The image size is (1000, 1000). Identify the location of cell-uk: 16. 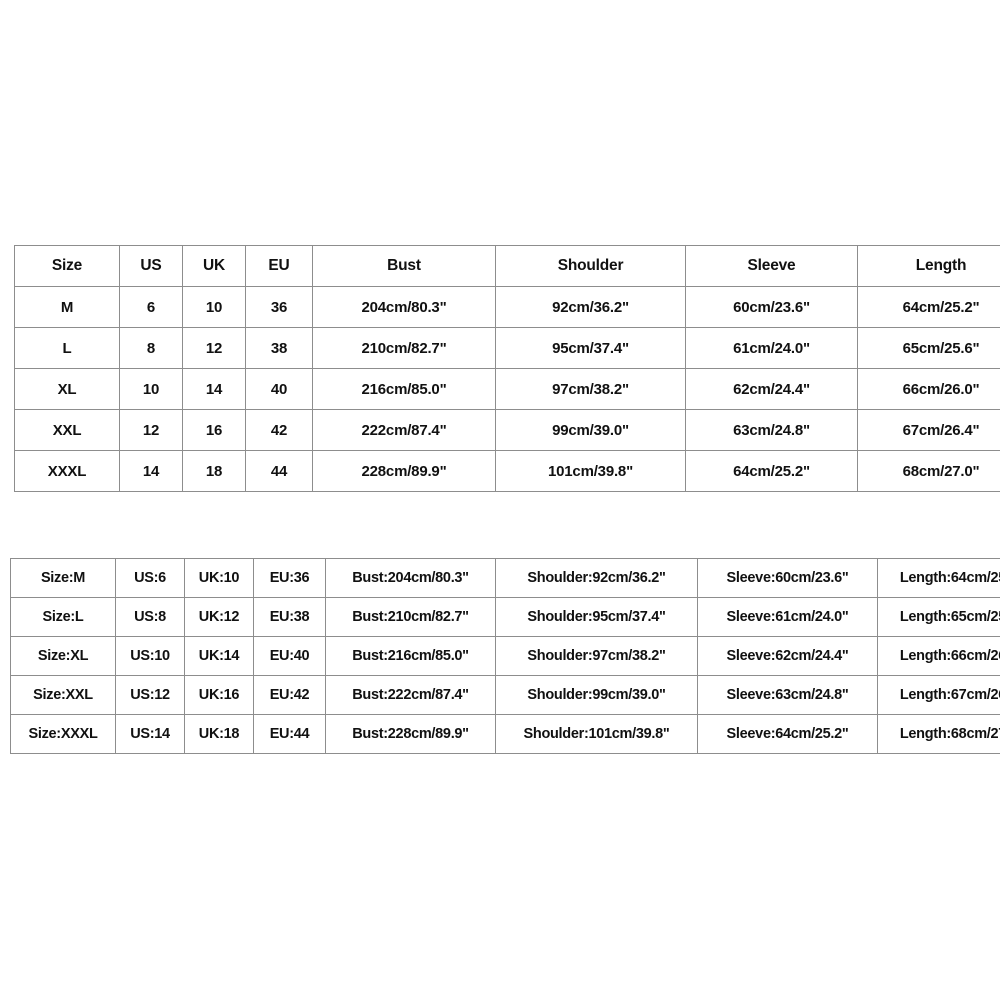
(214, 430).